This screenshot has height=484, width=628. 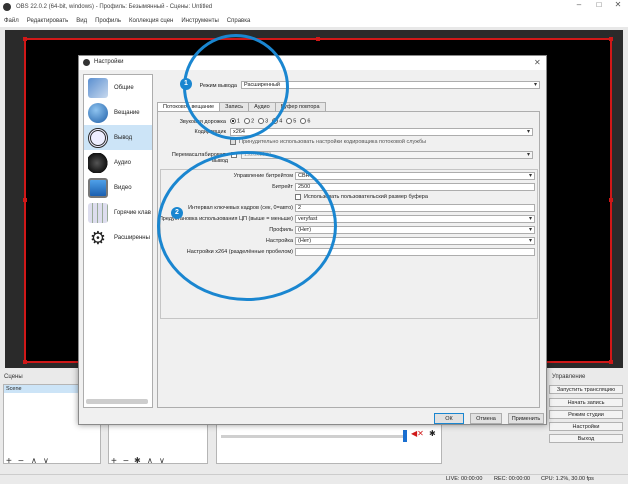 What do you see at coordinates (449, 418) in the screenshot?
I see `ok-button: ОК` at bounding box center [449, 418].